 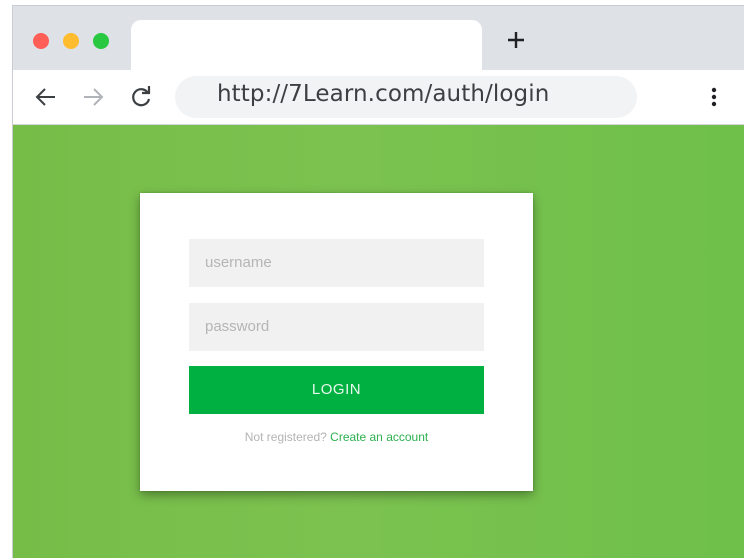 I want to click on username-input: username, so click(x=336, y=263).